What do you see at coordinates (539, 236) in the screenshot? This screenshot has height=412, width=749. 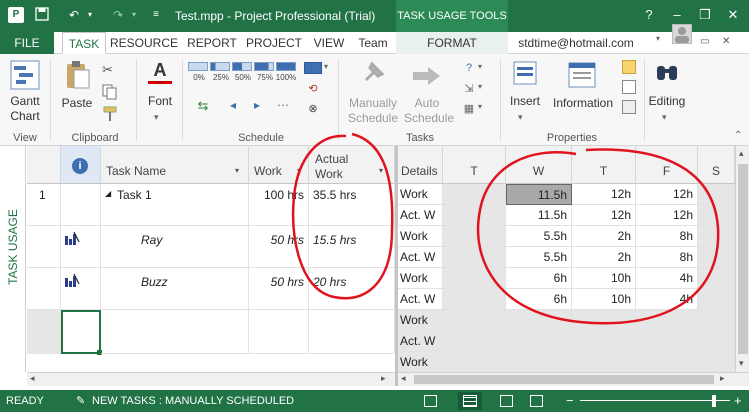 I see `timephased-cell: 5.5h` at bounding box center [539, 236].